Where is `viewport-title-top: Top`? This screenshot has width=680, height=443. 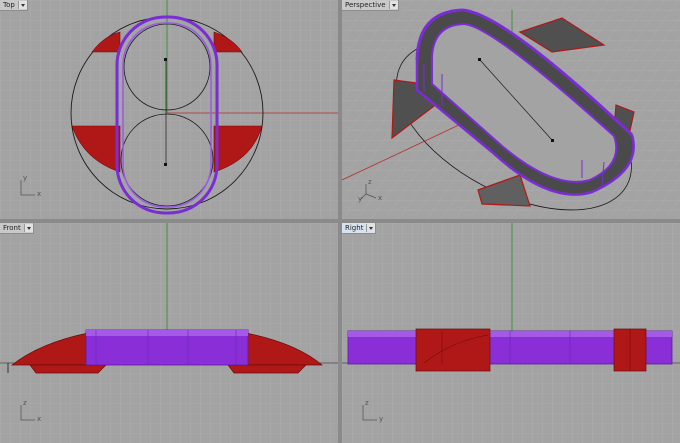 viewport-title-top: Top is located at coordinates (14, 5).